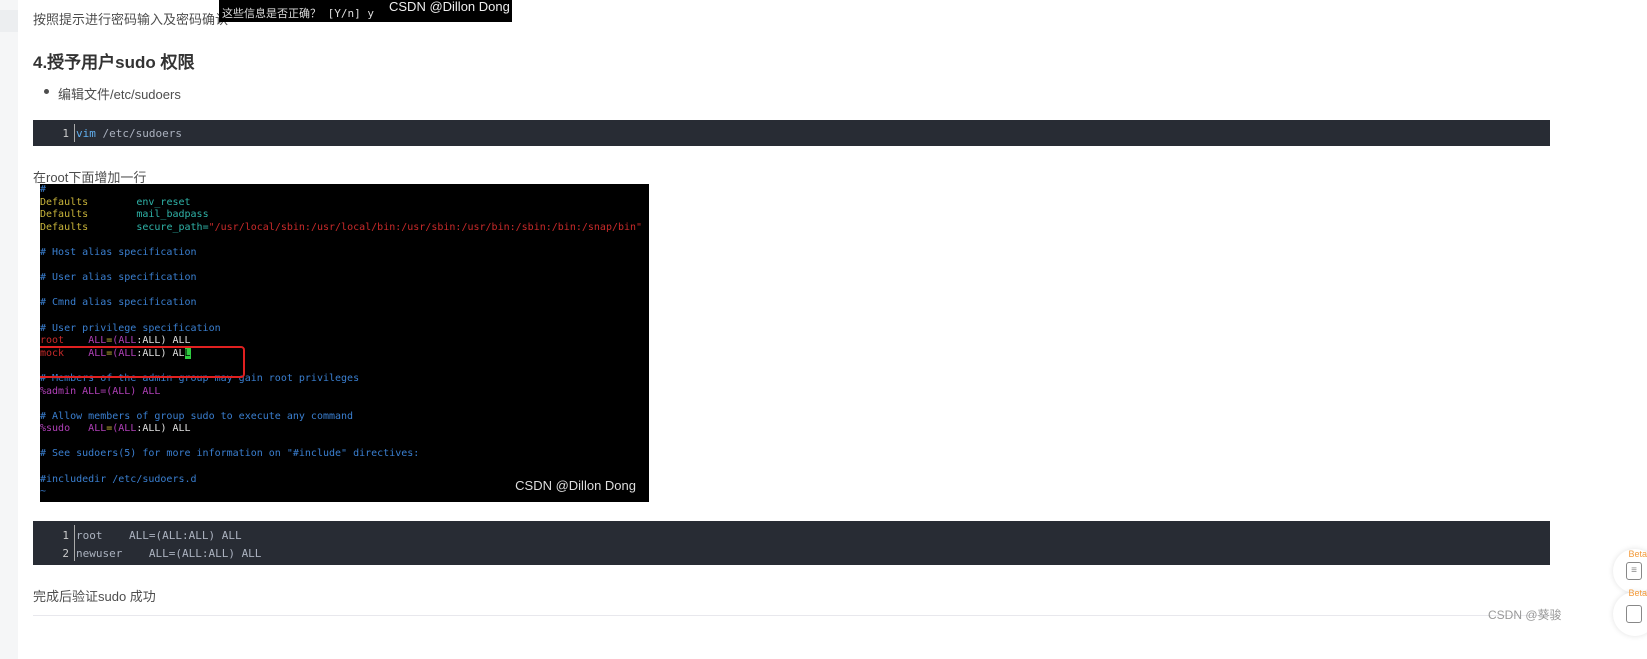  I want to click on divider, so click(791, 615).